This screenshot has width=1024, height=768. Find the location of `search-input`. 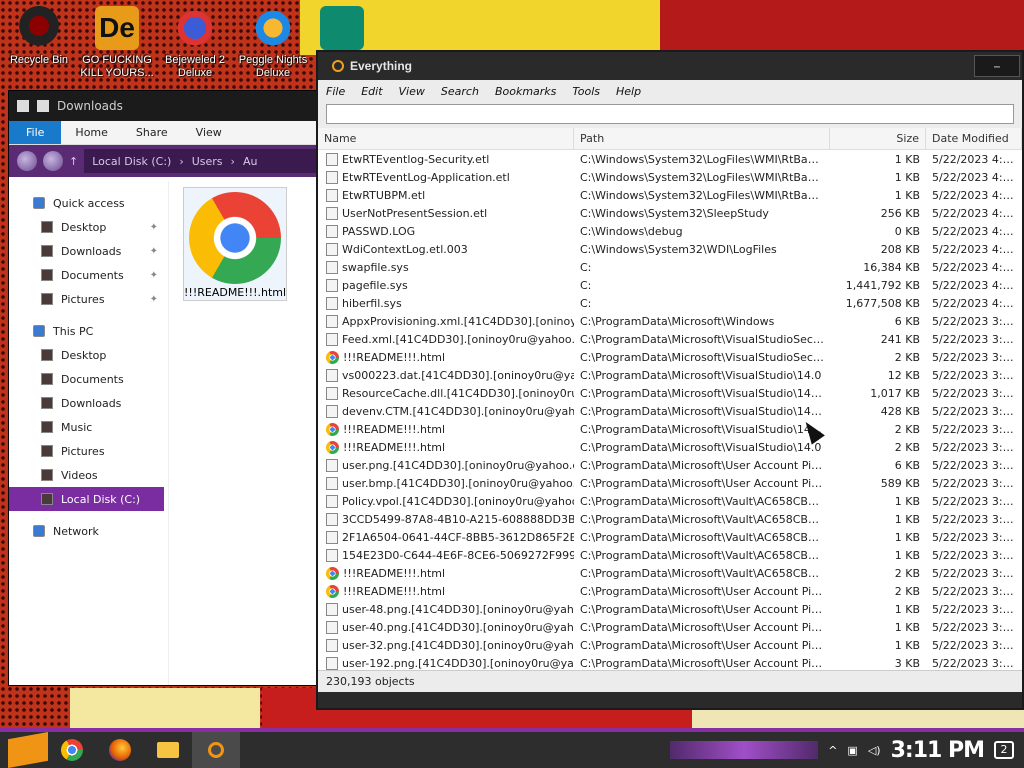

search-input is located at coordinates (670, 114).